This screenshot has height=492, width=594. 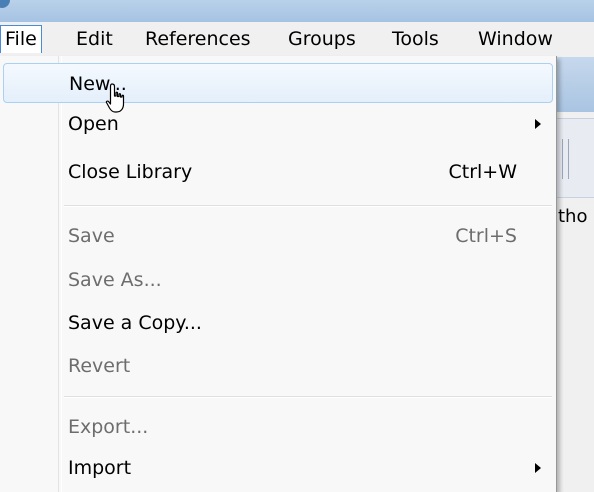 I want to click on menu-bar: File Edit References Groups Tools Window, so click(x=297, y=39).